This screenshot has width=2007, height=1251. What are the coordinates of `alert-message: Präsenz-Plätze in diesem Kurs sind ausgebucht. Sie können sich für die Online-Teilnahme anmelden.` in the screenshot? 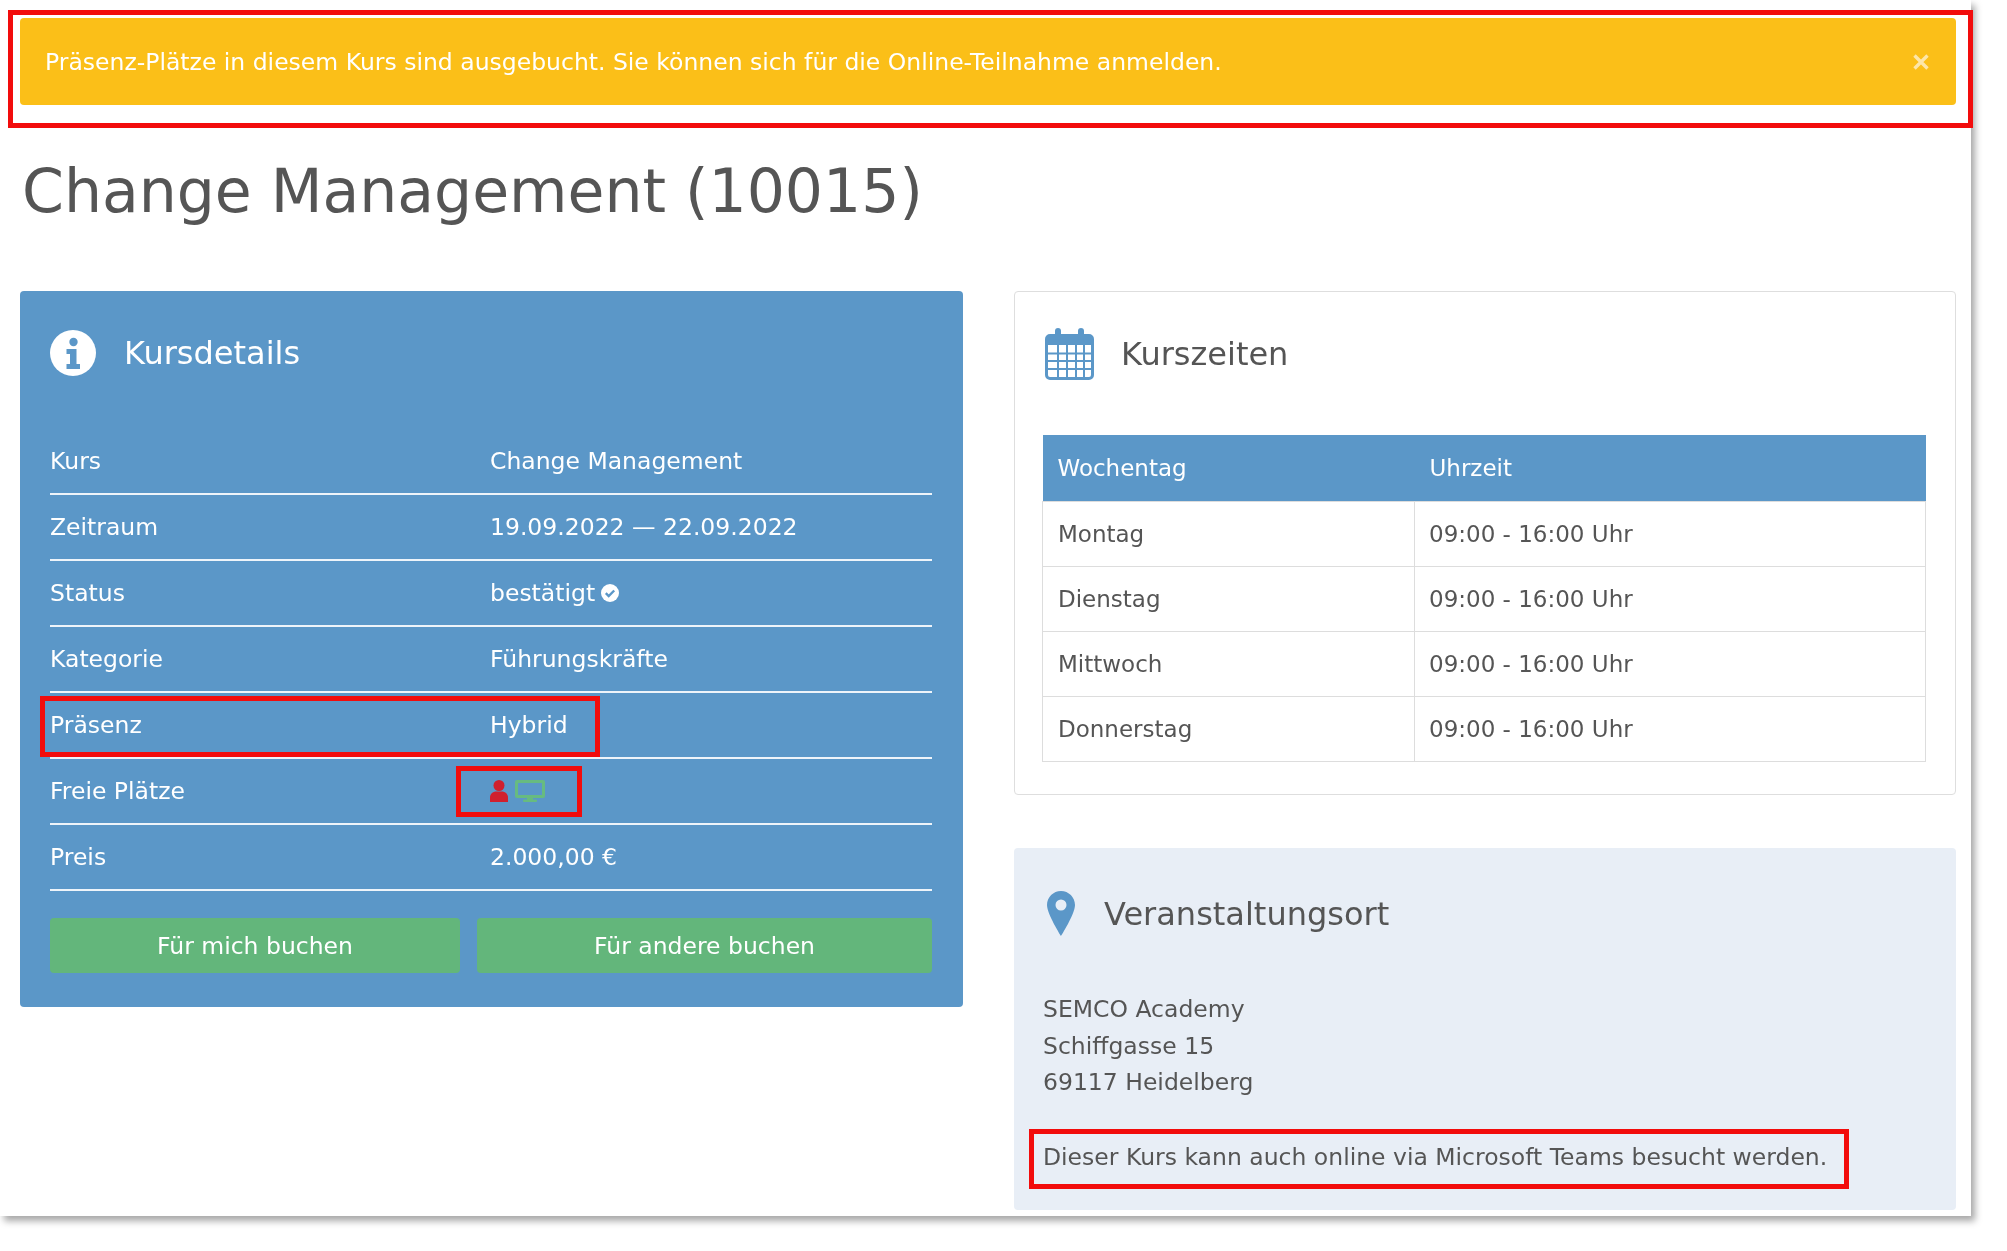 It's located at (633, 61).